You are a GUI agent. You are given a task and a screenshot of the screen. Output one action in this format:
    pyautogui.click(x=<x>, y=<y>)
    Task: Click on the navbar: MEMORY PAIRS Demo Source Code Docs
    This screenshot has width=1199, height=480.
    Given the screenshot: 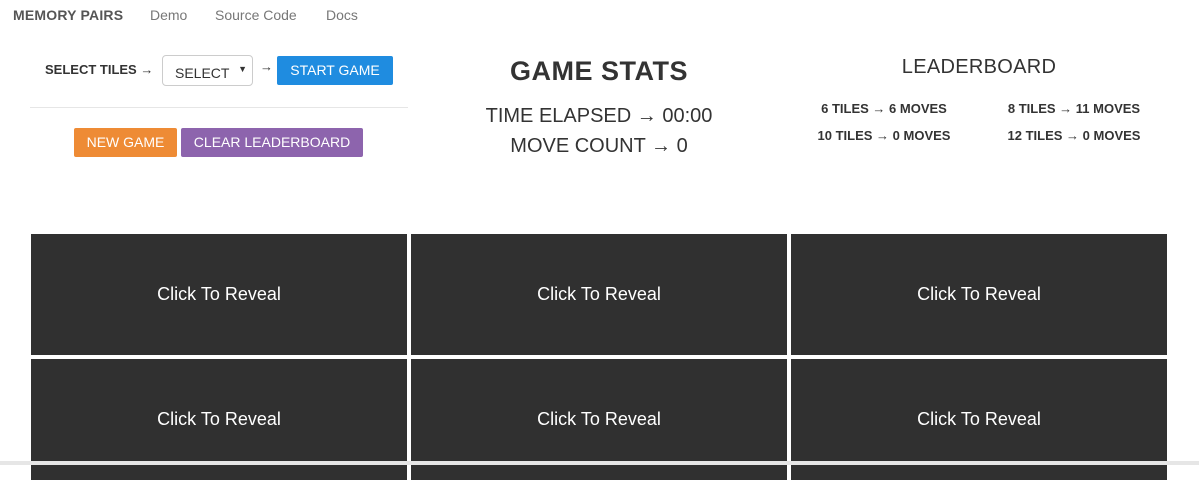 What is the action you would take?
    pyautogui.click(x=599, y=15)
    